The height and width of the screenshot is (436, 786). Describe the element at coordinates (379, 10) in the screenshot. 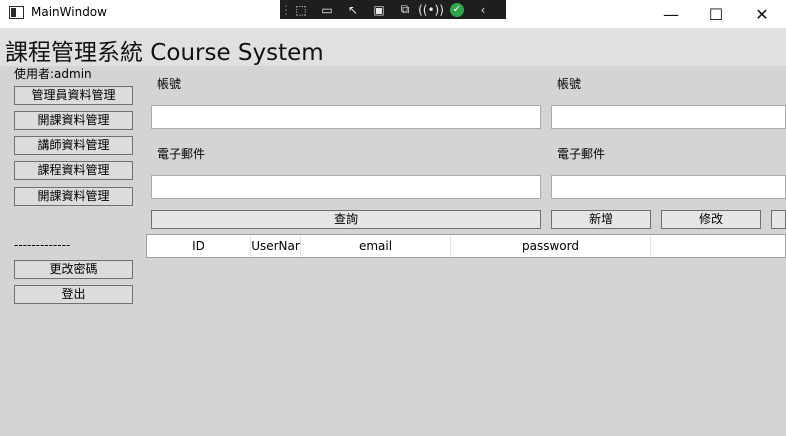

I see `frame-icon: ▣` at that location.